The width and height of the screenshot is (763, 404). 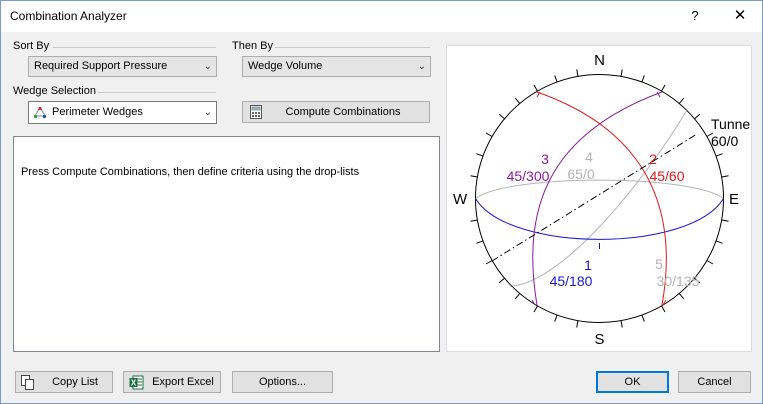 What do you see at coordinates (571, 281) in the screenshot?
I see `plane-1-orientation: 45/180` at bounding box center [571, 281].